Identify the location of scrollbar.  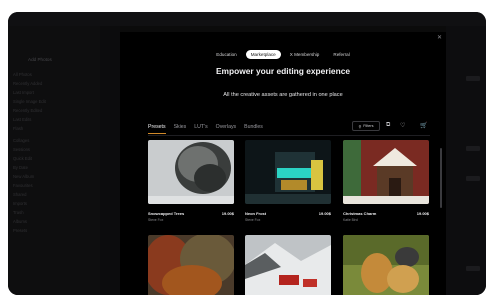
(441, 178).